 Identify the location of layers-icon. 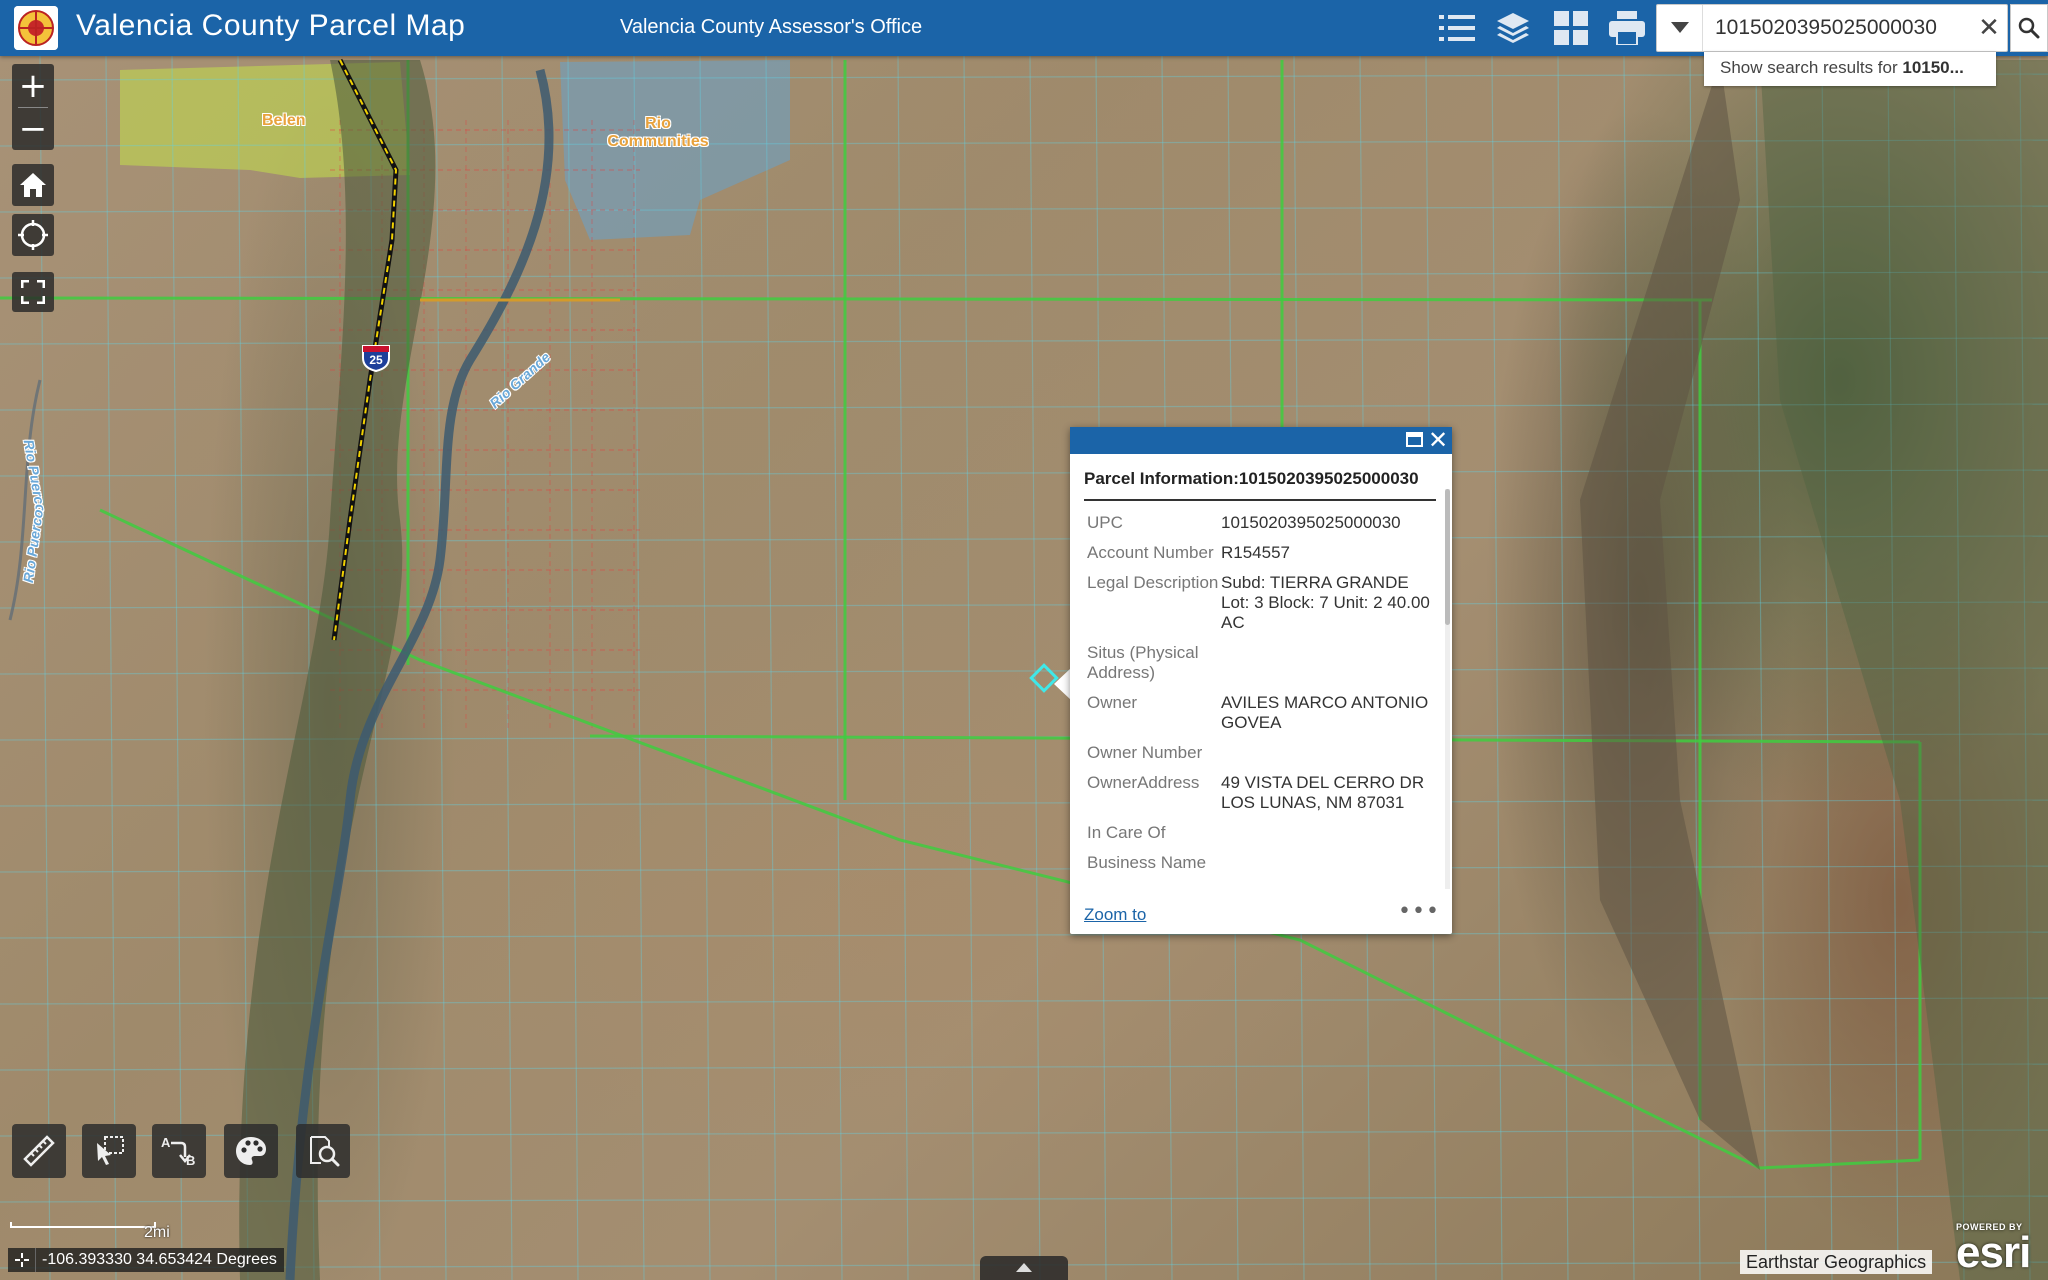
(1513, 28).